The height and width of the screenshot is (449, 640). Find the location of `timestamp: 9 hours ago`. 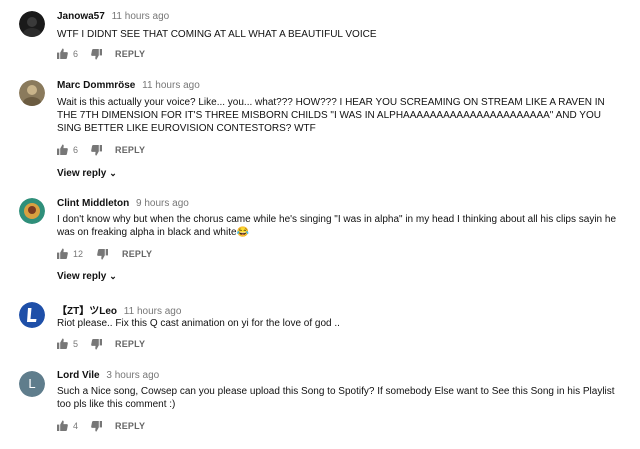

timestamp: 9 hours ago is located at coordinates (162, 203).